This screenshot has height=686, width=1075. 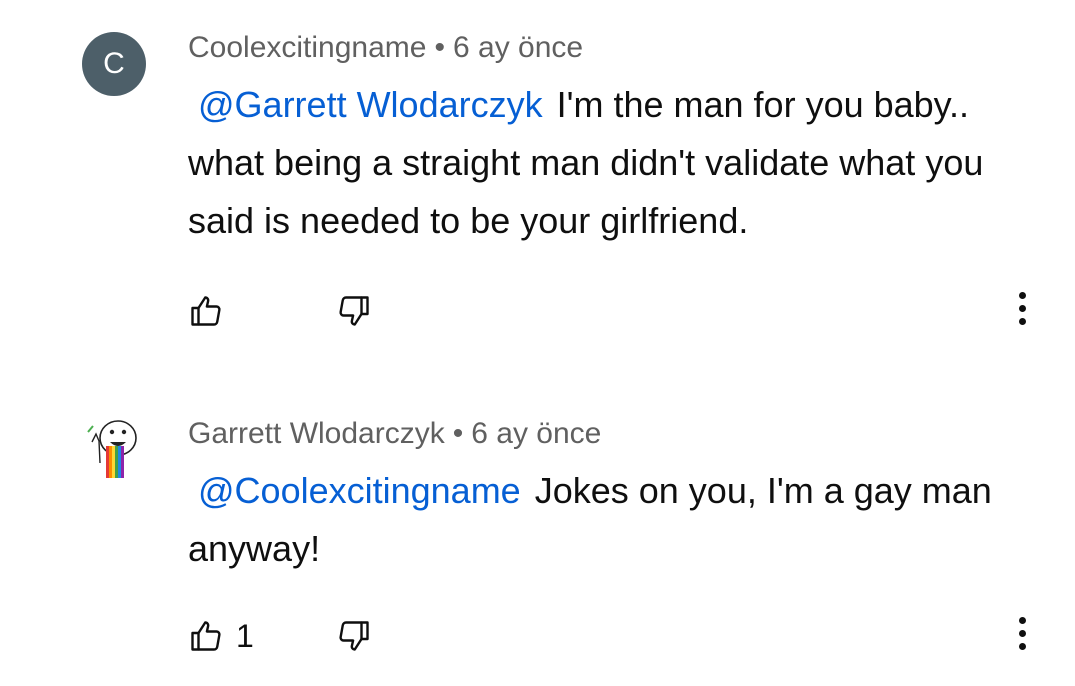 What do you see at coordinates (618, 636) in the screenshot?
I see `comment-actions: 1` at bounding box center [618, 636].